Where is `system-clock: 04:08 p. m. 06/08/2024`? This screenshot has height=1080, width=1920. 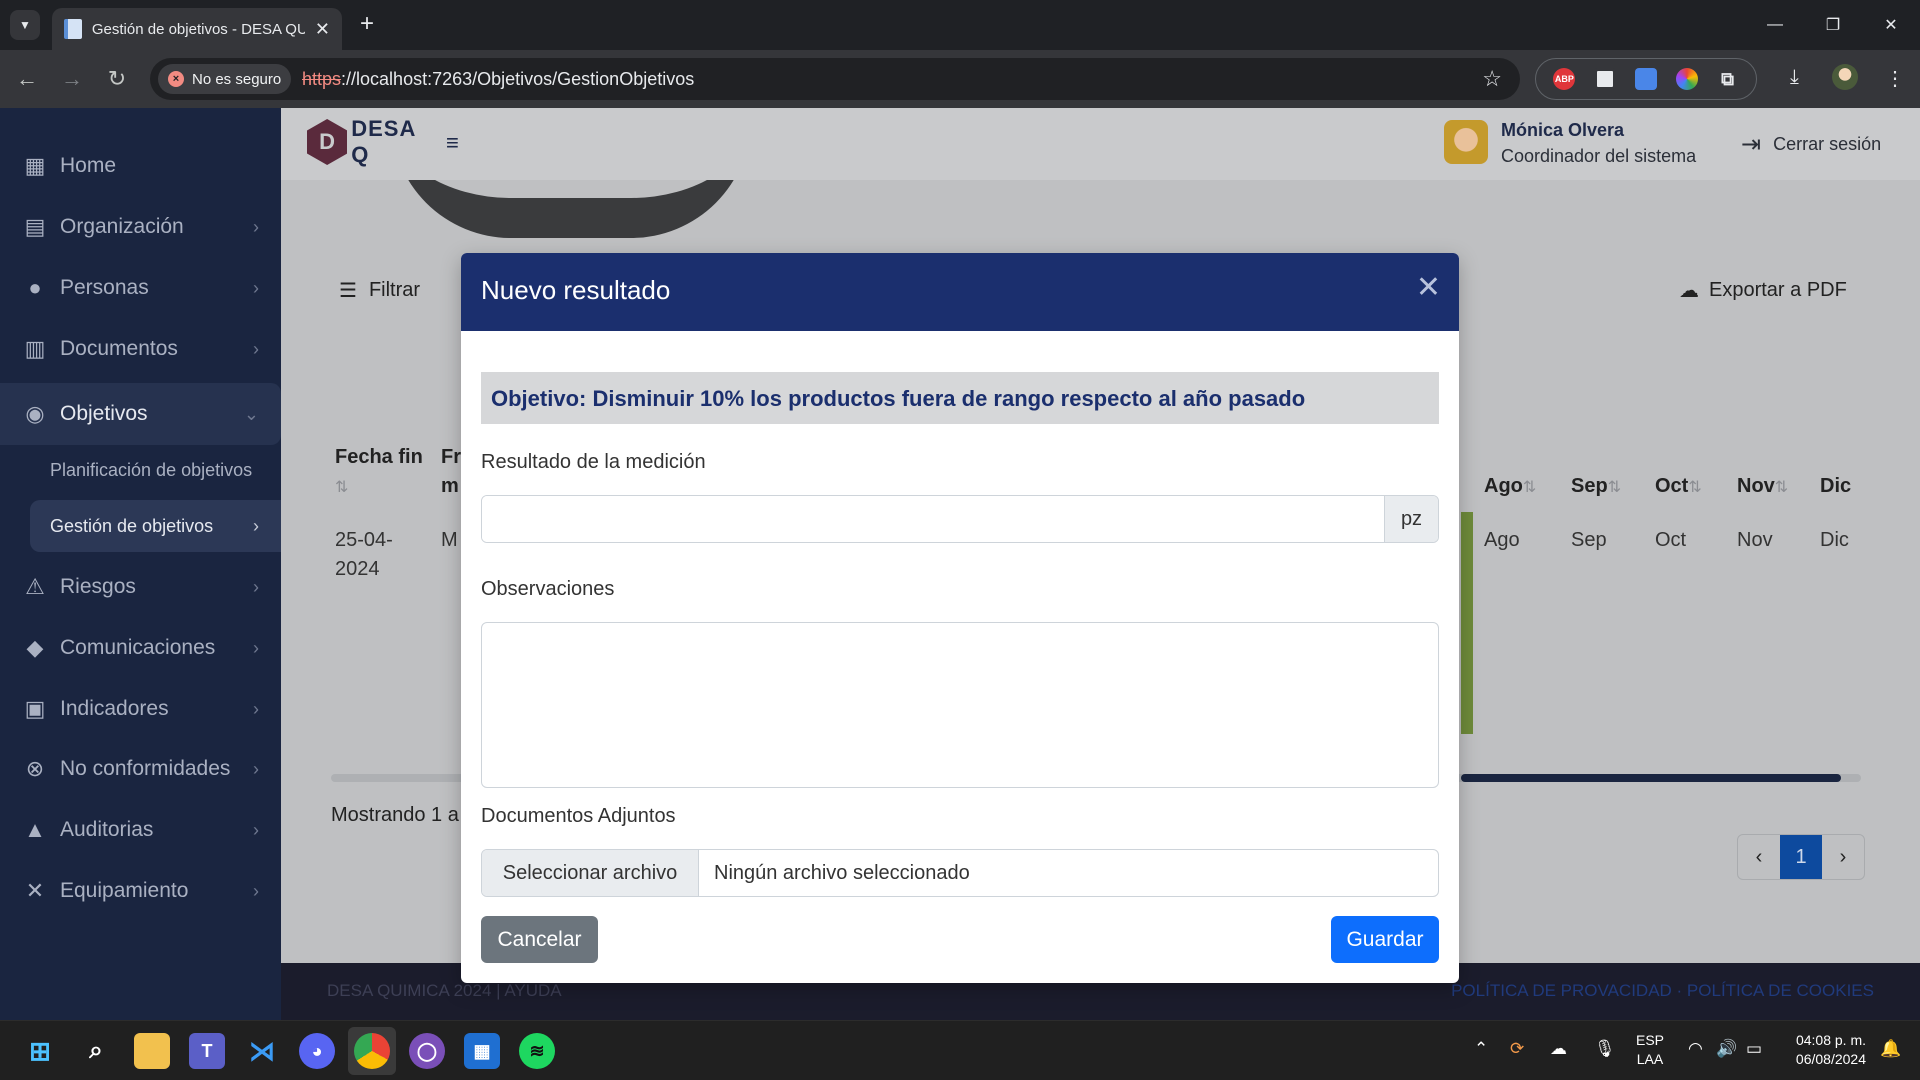
system-clock: 04:08 p. m. 06/08/2024 is located at coordinates (1826, 1050).